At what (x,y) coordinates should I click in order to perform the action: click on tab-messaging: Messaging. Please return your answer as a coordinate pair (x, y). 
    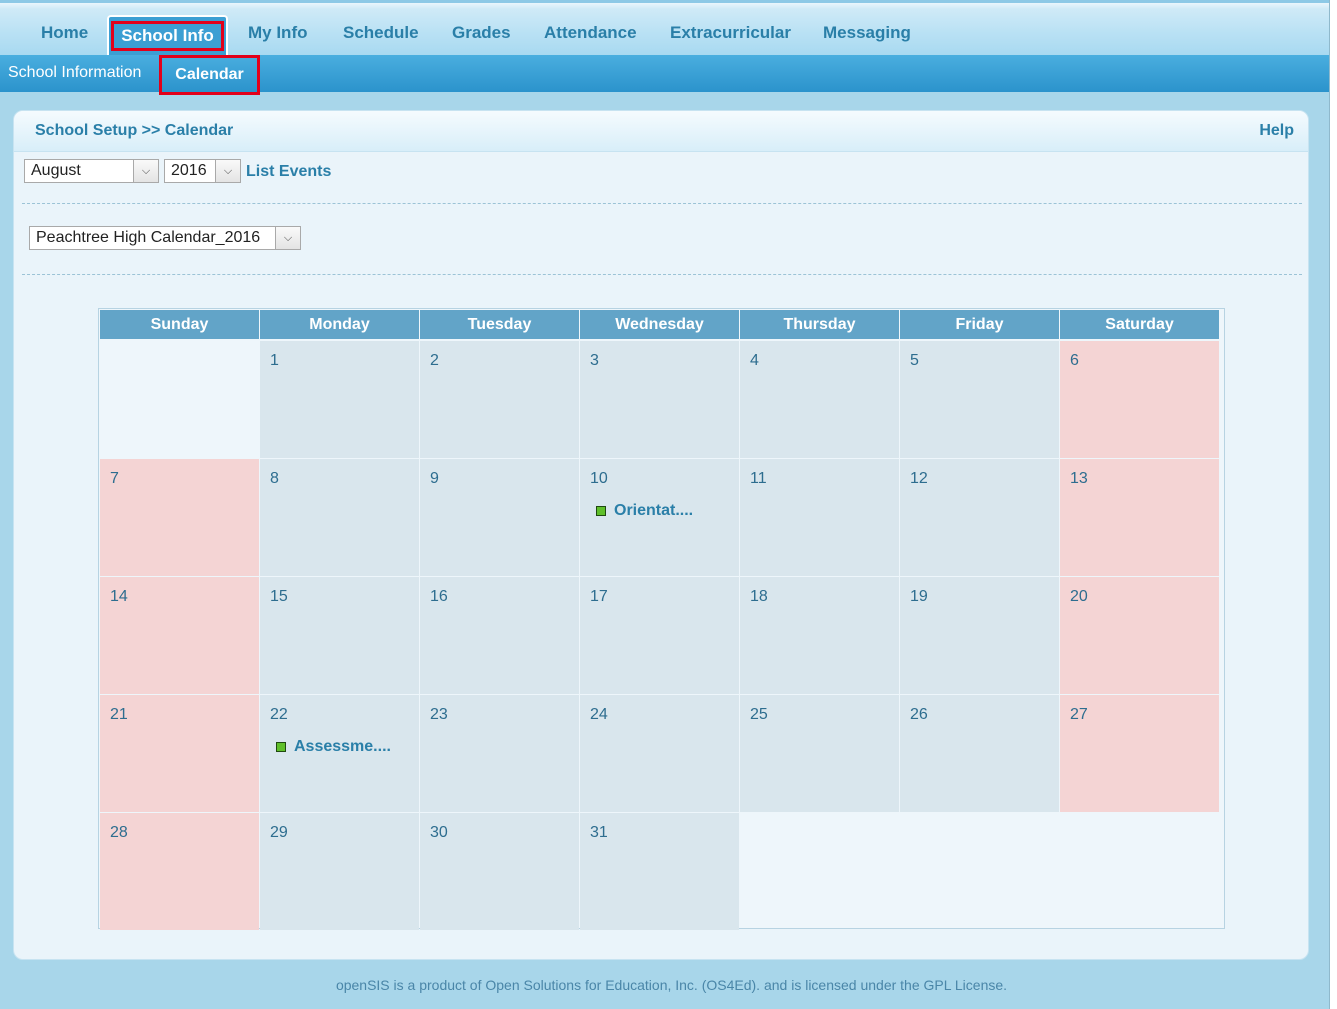
    Looking at the image, I should click on (867, 33).